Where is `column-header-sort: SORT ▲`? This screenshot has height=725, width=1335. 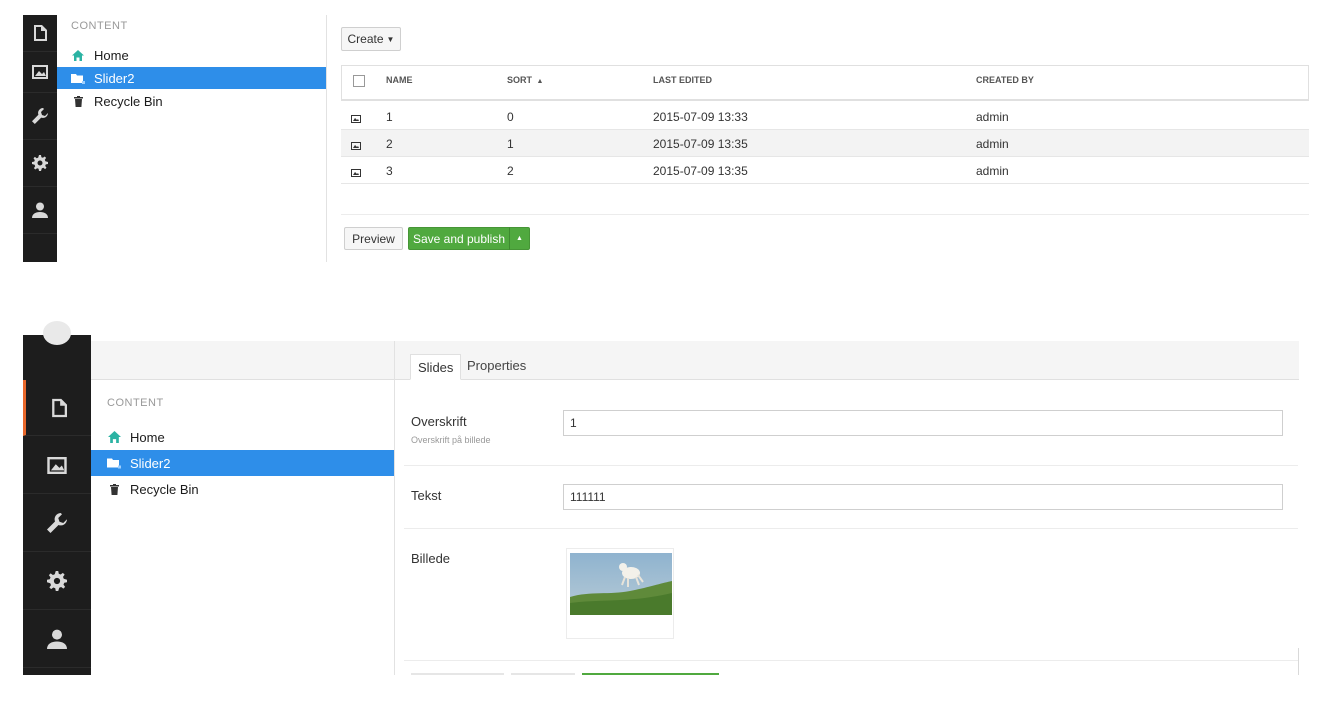
column-header-sort: SORT ▲ is located at coordinates (525, 80).